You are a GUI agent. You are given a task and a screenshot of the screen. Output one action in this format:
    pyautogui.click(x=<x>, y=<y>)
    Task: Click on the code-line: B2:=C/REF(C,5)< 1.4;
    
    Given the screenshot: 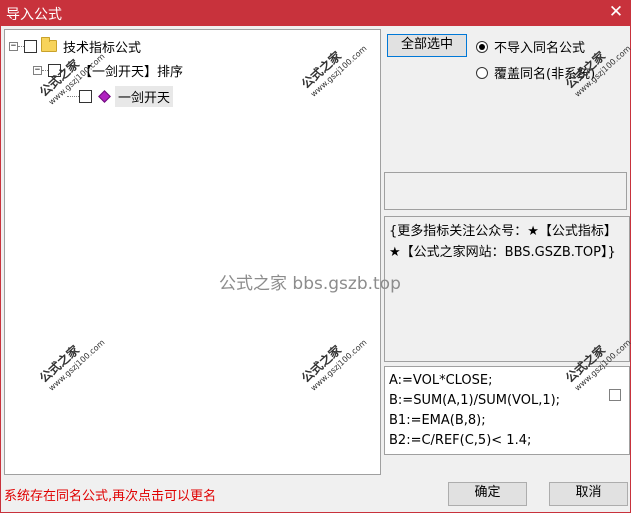 What is the action you would take?
    pyautogui.click(x=460, y=440)
    